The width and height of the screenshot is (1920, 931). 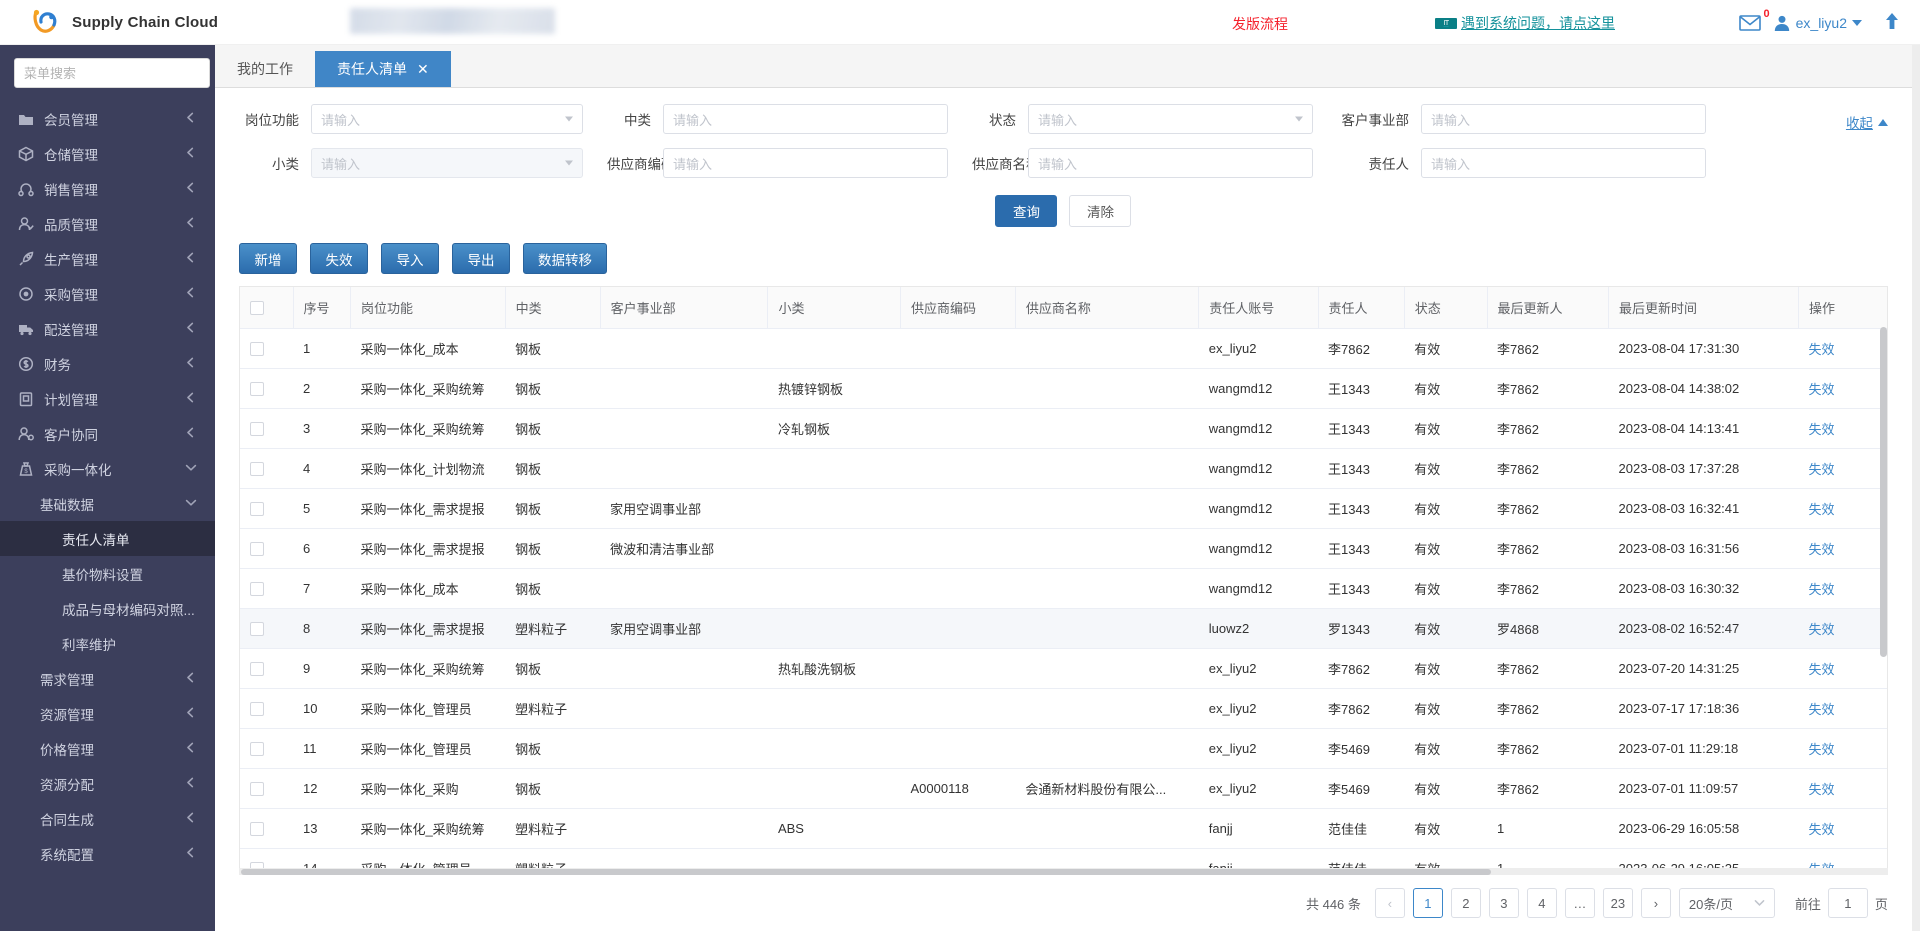 I want to click on sidebar-item-10: $ 采购一体化, so click(x=107, y=468).